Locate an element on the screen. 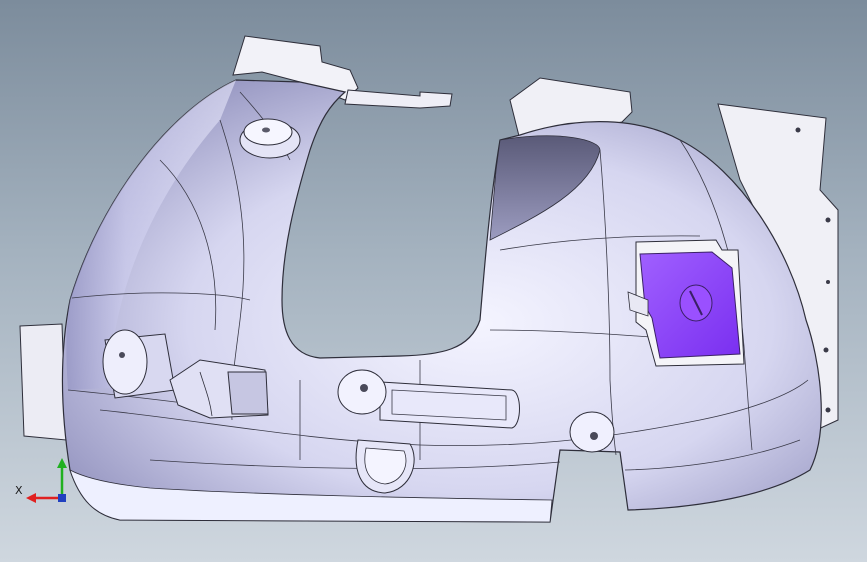  coordinate-triad is located at coordinates (46, 480).